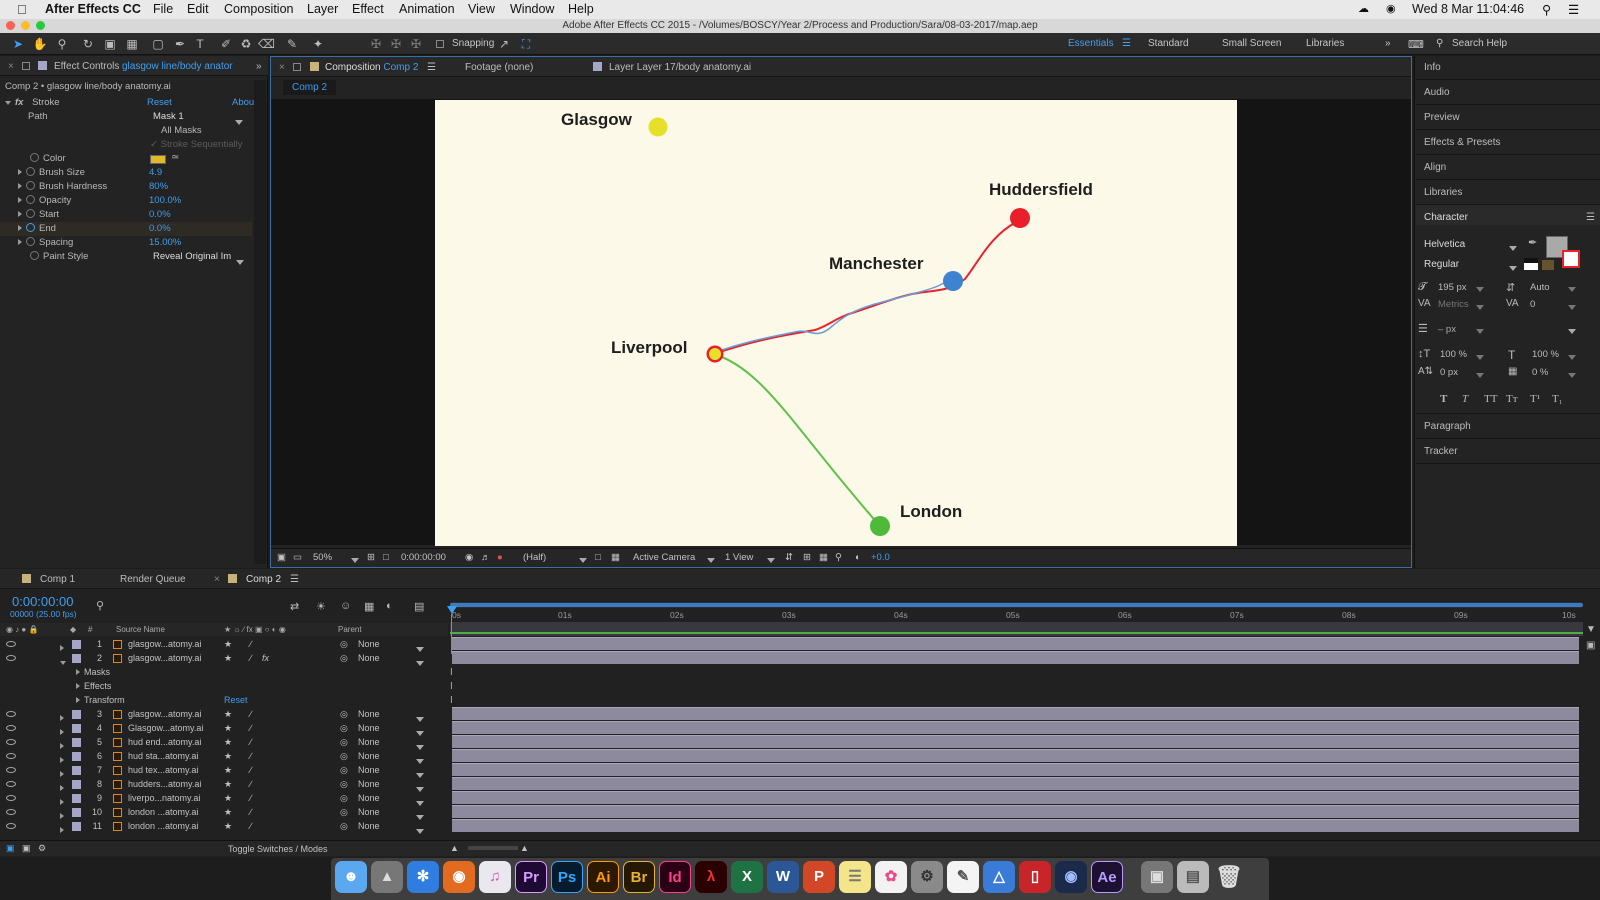 The height and width of the screenshot is (900, 1600). I want to click on tsume-chevron-icon, so click(1572, 375).